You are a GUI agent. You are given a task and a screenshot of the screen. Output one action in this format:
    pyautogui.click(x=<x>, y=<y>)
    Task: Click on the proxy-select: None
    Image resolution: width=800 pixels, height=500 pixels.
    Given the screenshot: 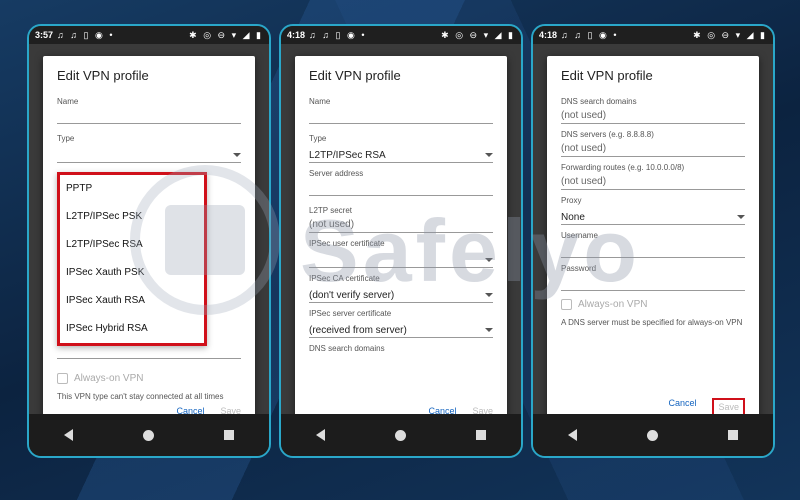 What is the action you would take?
    pyautogui.click(x=653, y=215)
    